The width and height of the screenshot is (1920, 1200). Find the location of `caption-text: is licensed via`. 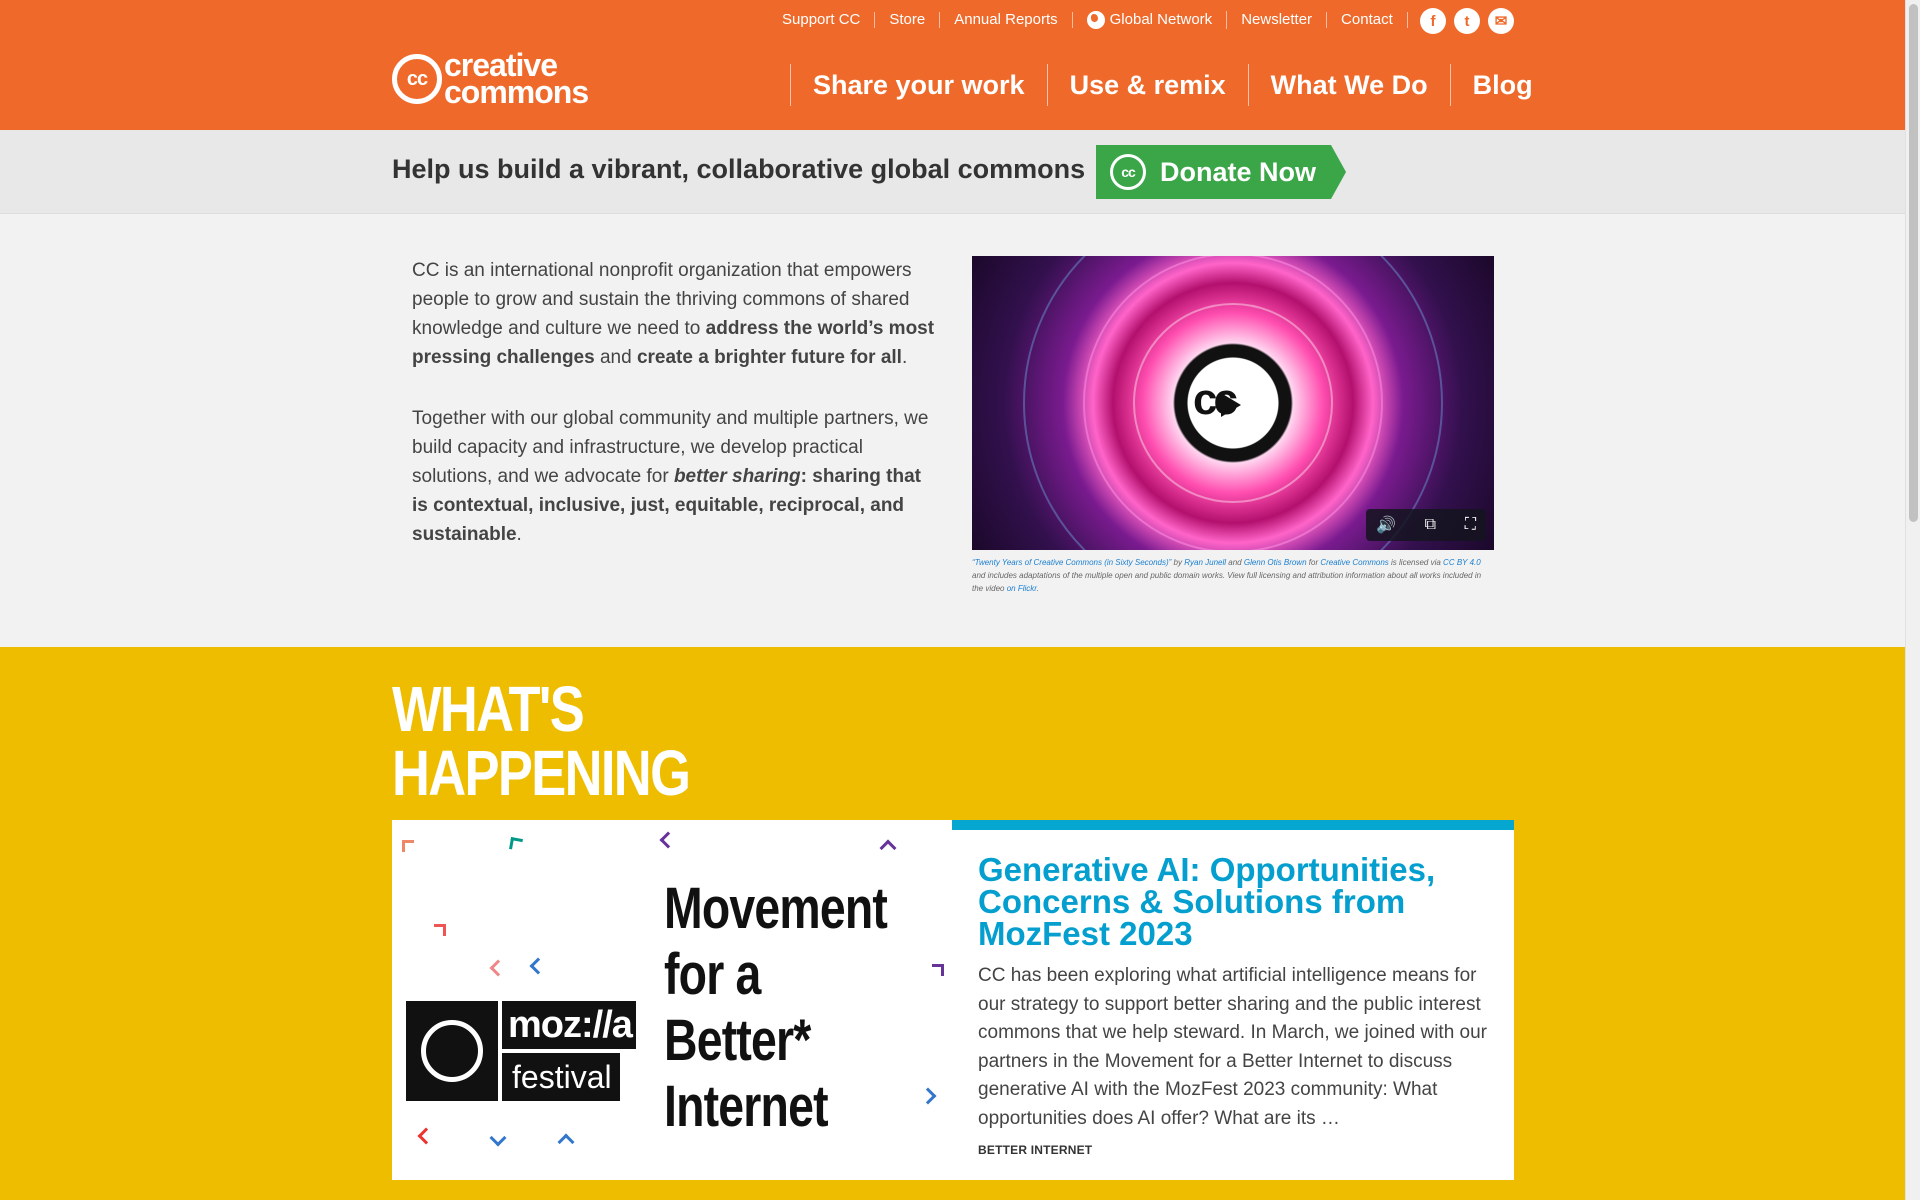

caption-text: is licensed via is located at coordinates (1416, 562).